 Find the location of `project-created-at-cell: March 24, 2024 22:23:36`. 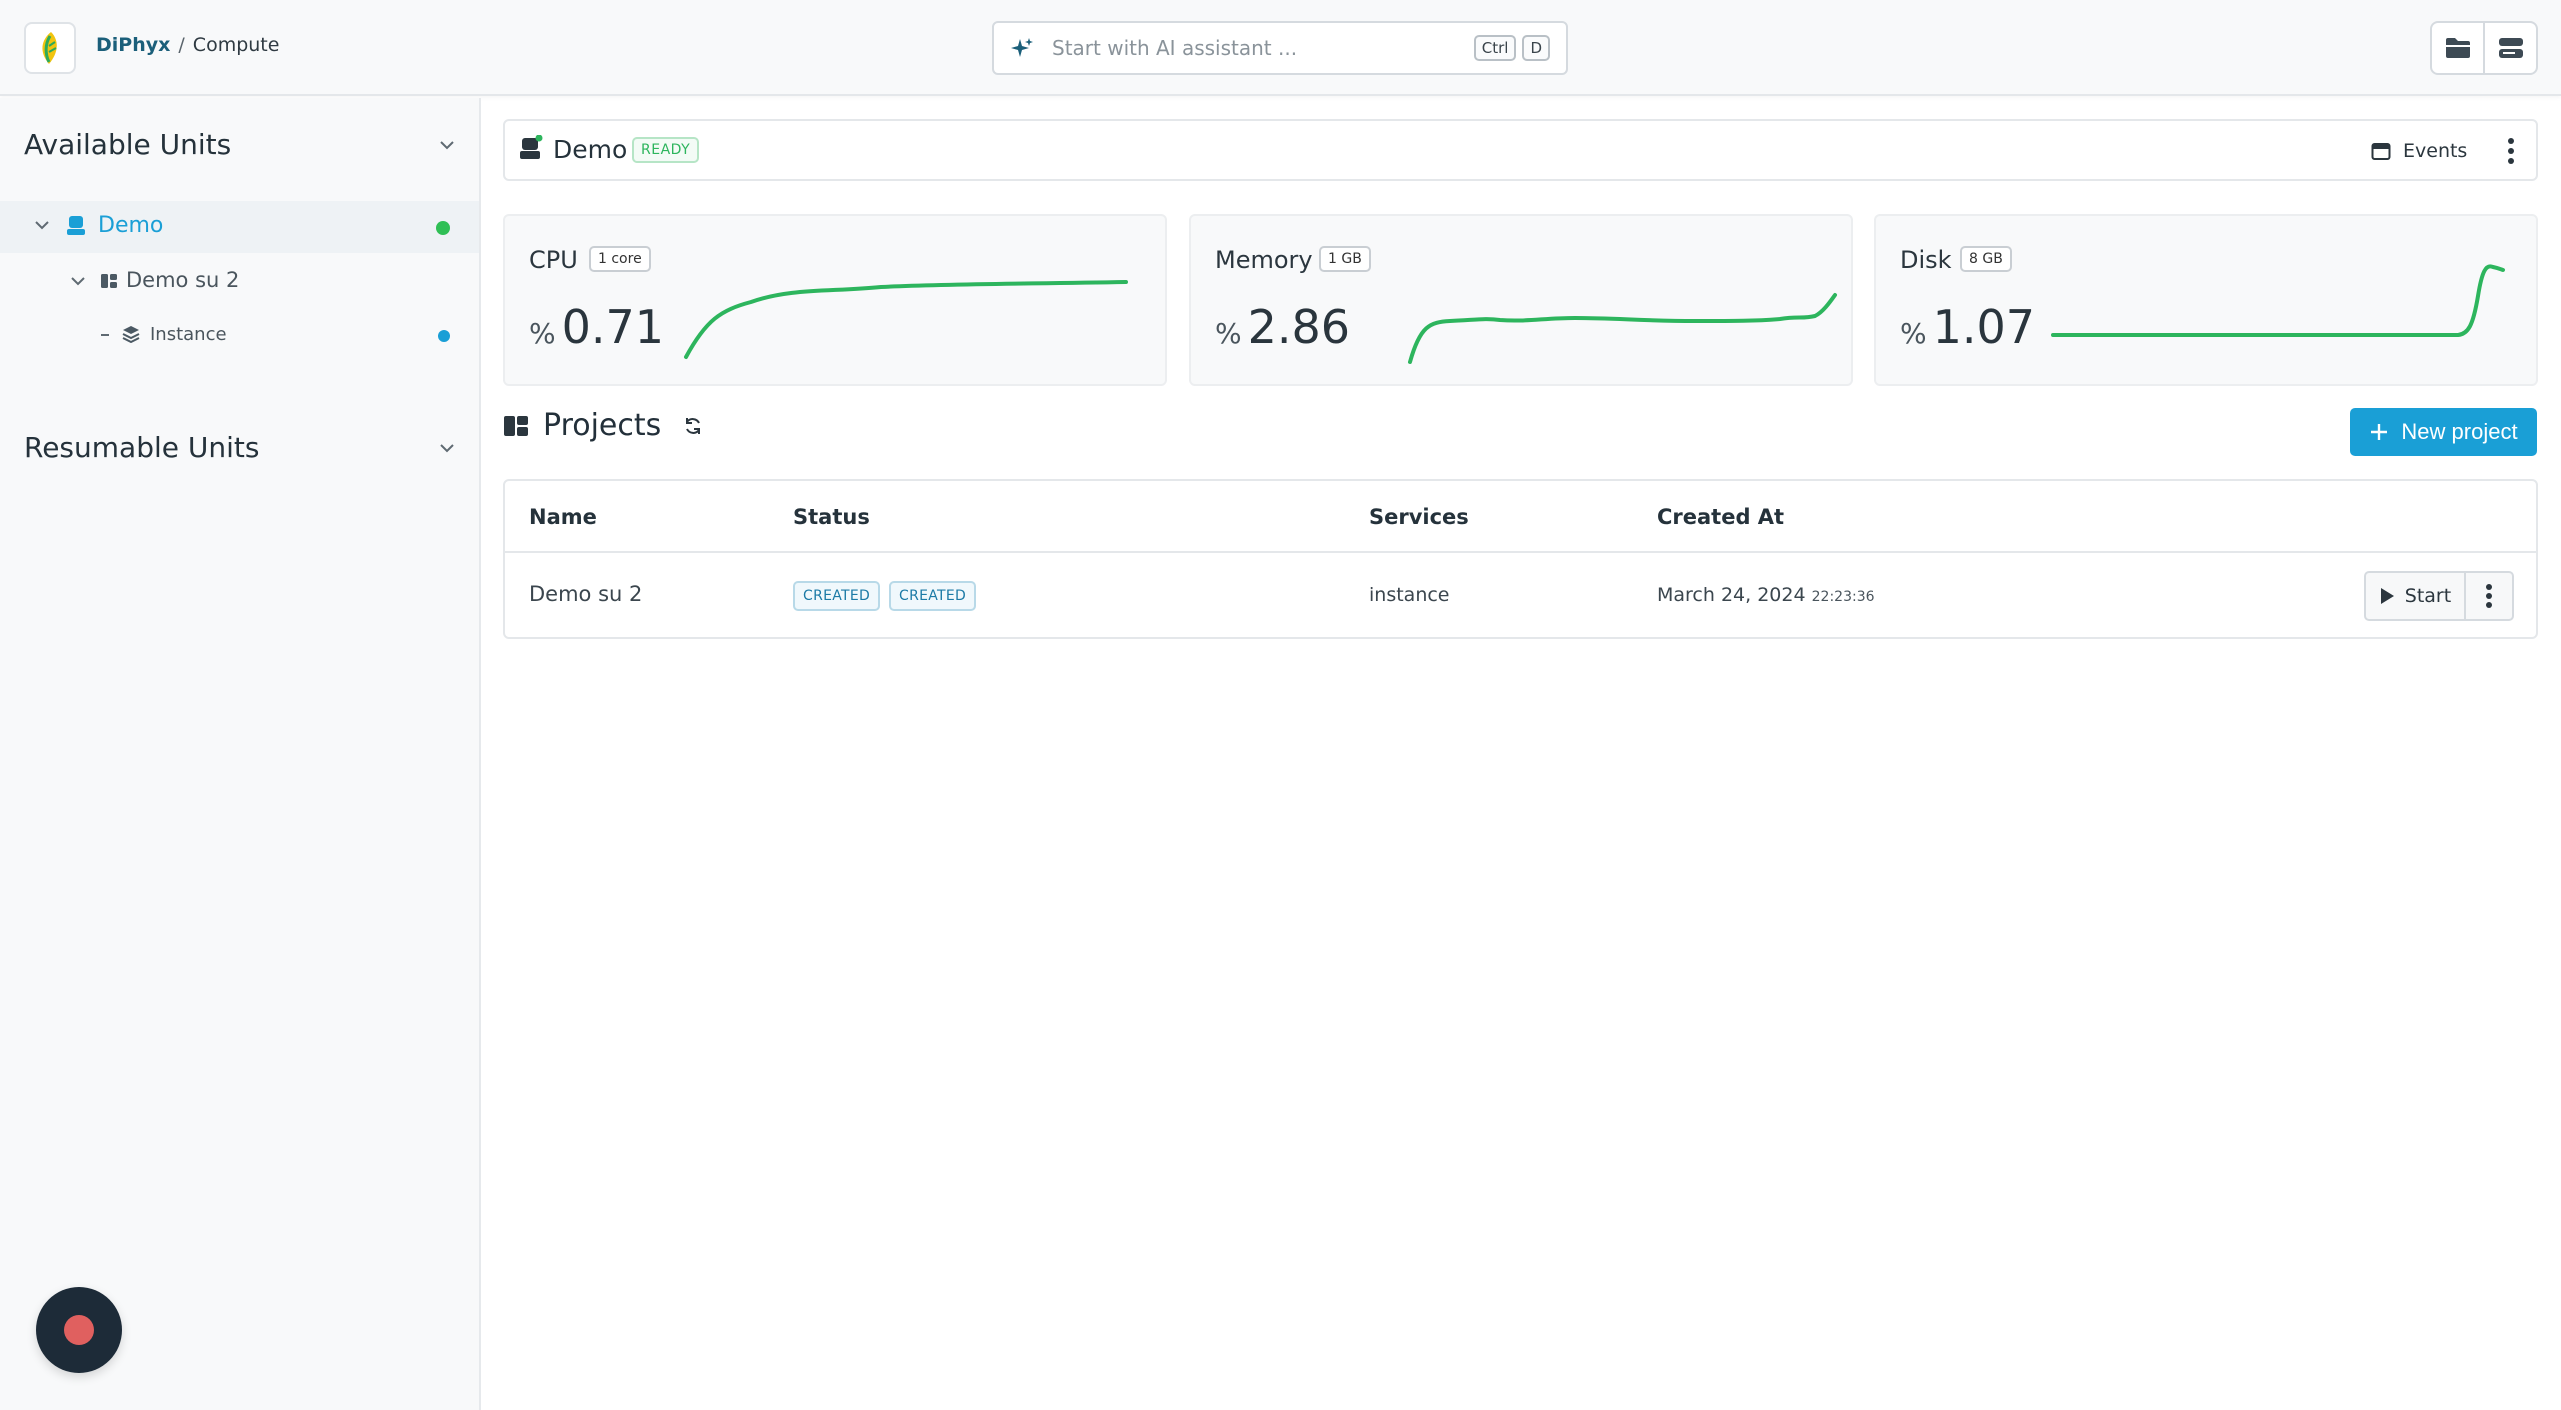

project-created-at-cell: March 24, 2024 22:23:36 is located at coordinates (1766, 595).